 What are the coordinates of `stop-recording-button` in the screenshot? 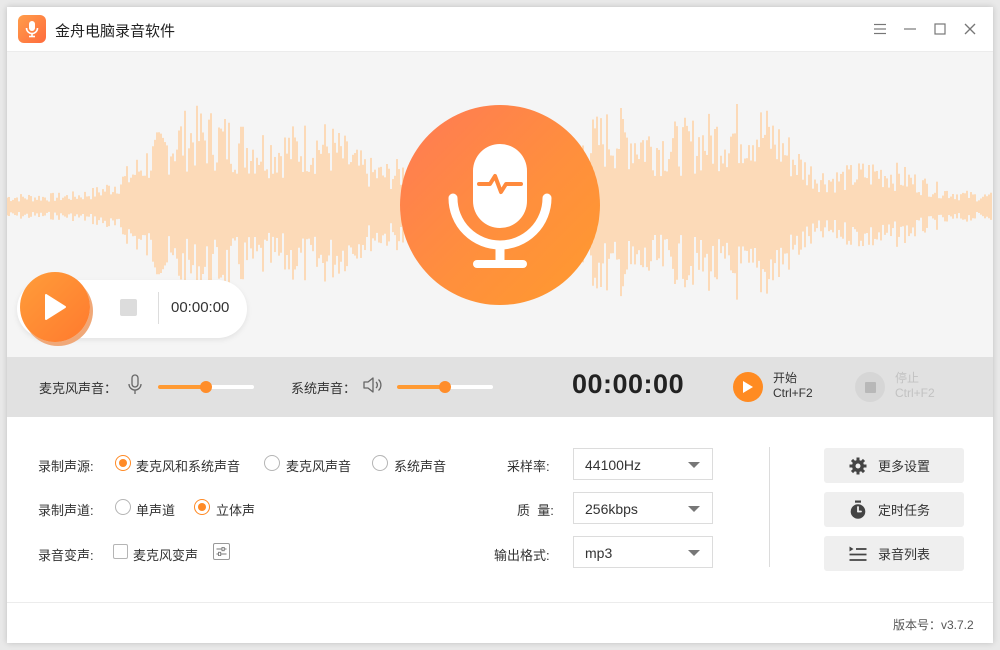 It's located at (870, 387).